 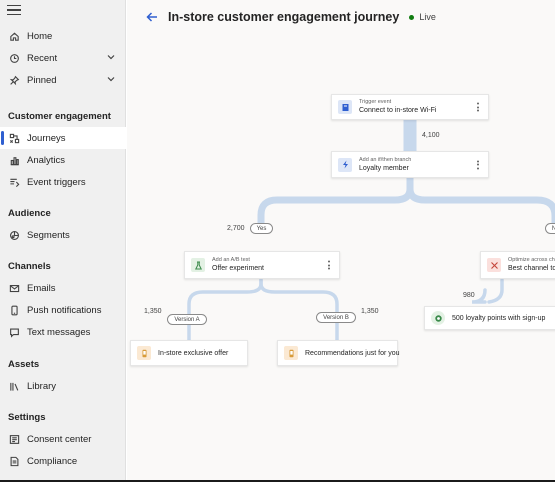 I want to click on clock-icon, so click(x=14, y=58).